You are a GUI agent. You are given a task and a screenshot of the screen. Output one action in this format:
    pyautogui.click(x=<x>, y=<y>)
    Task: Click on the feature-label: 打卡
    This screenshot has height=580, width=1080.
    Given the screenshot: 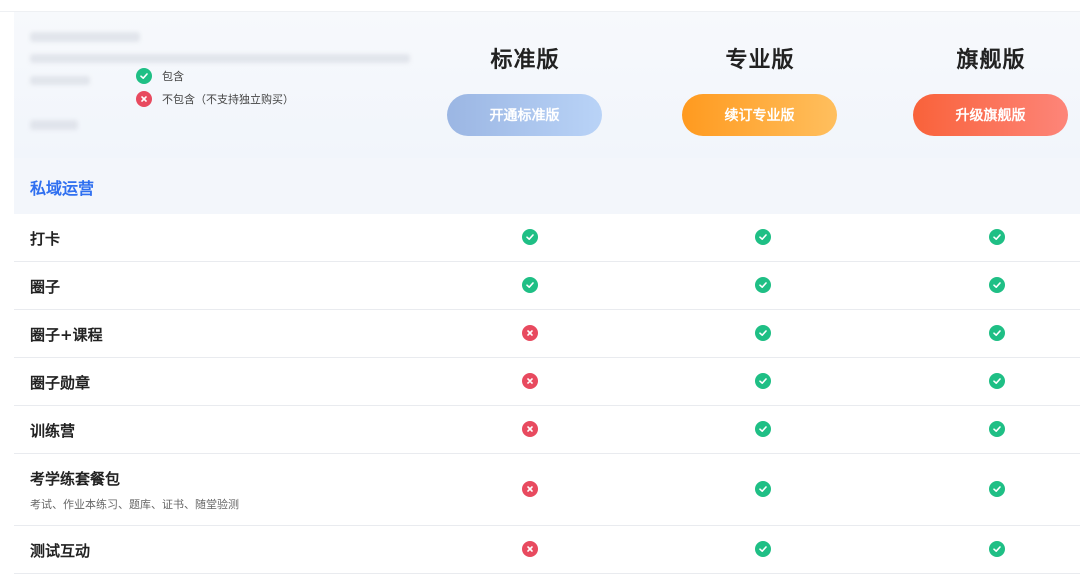 What is the action you would take?
    pyautogui.click(x=45, y=239)
    